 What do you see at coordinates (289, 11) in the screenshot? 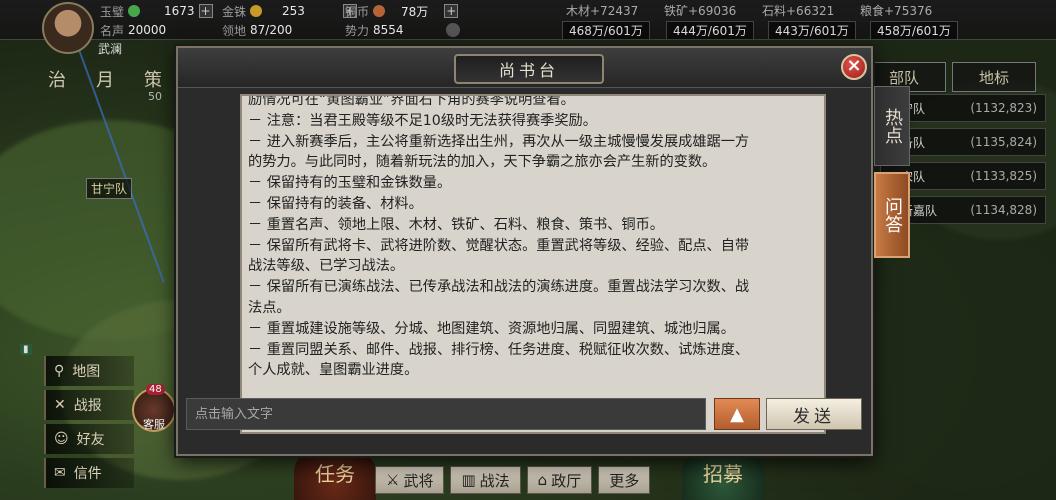
I see `resource-gold: 金铢 253 +` at bounding box center [289, 11].